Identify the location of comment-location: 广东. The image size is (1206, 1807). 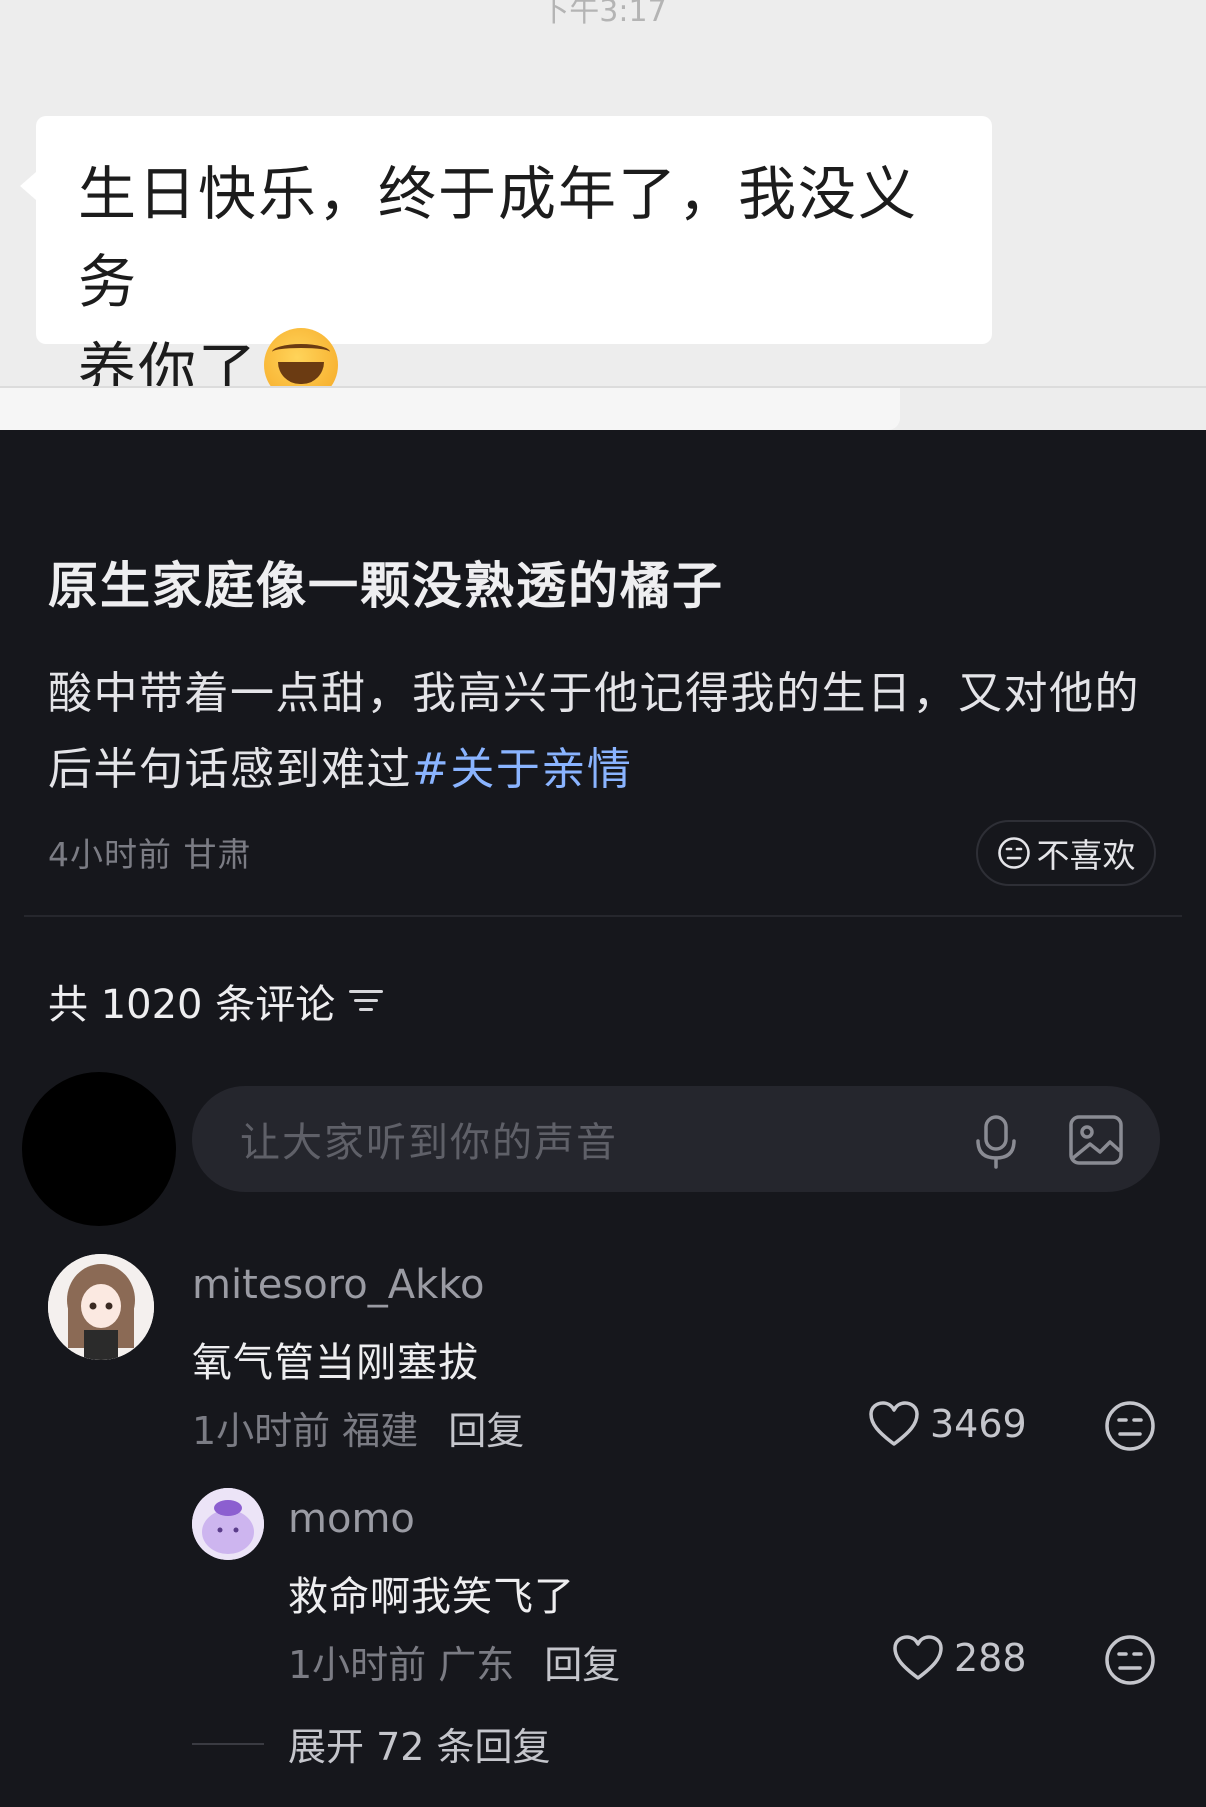
(476, 1665).